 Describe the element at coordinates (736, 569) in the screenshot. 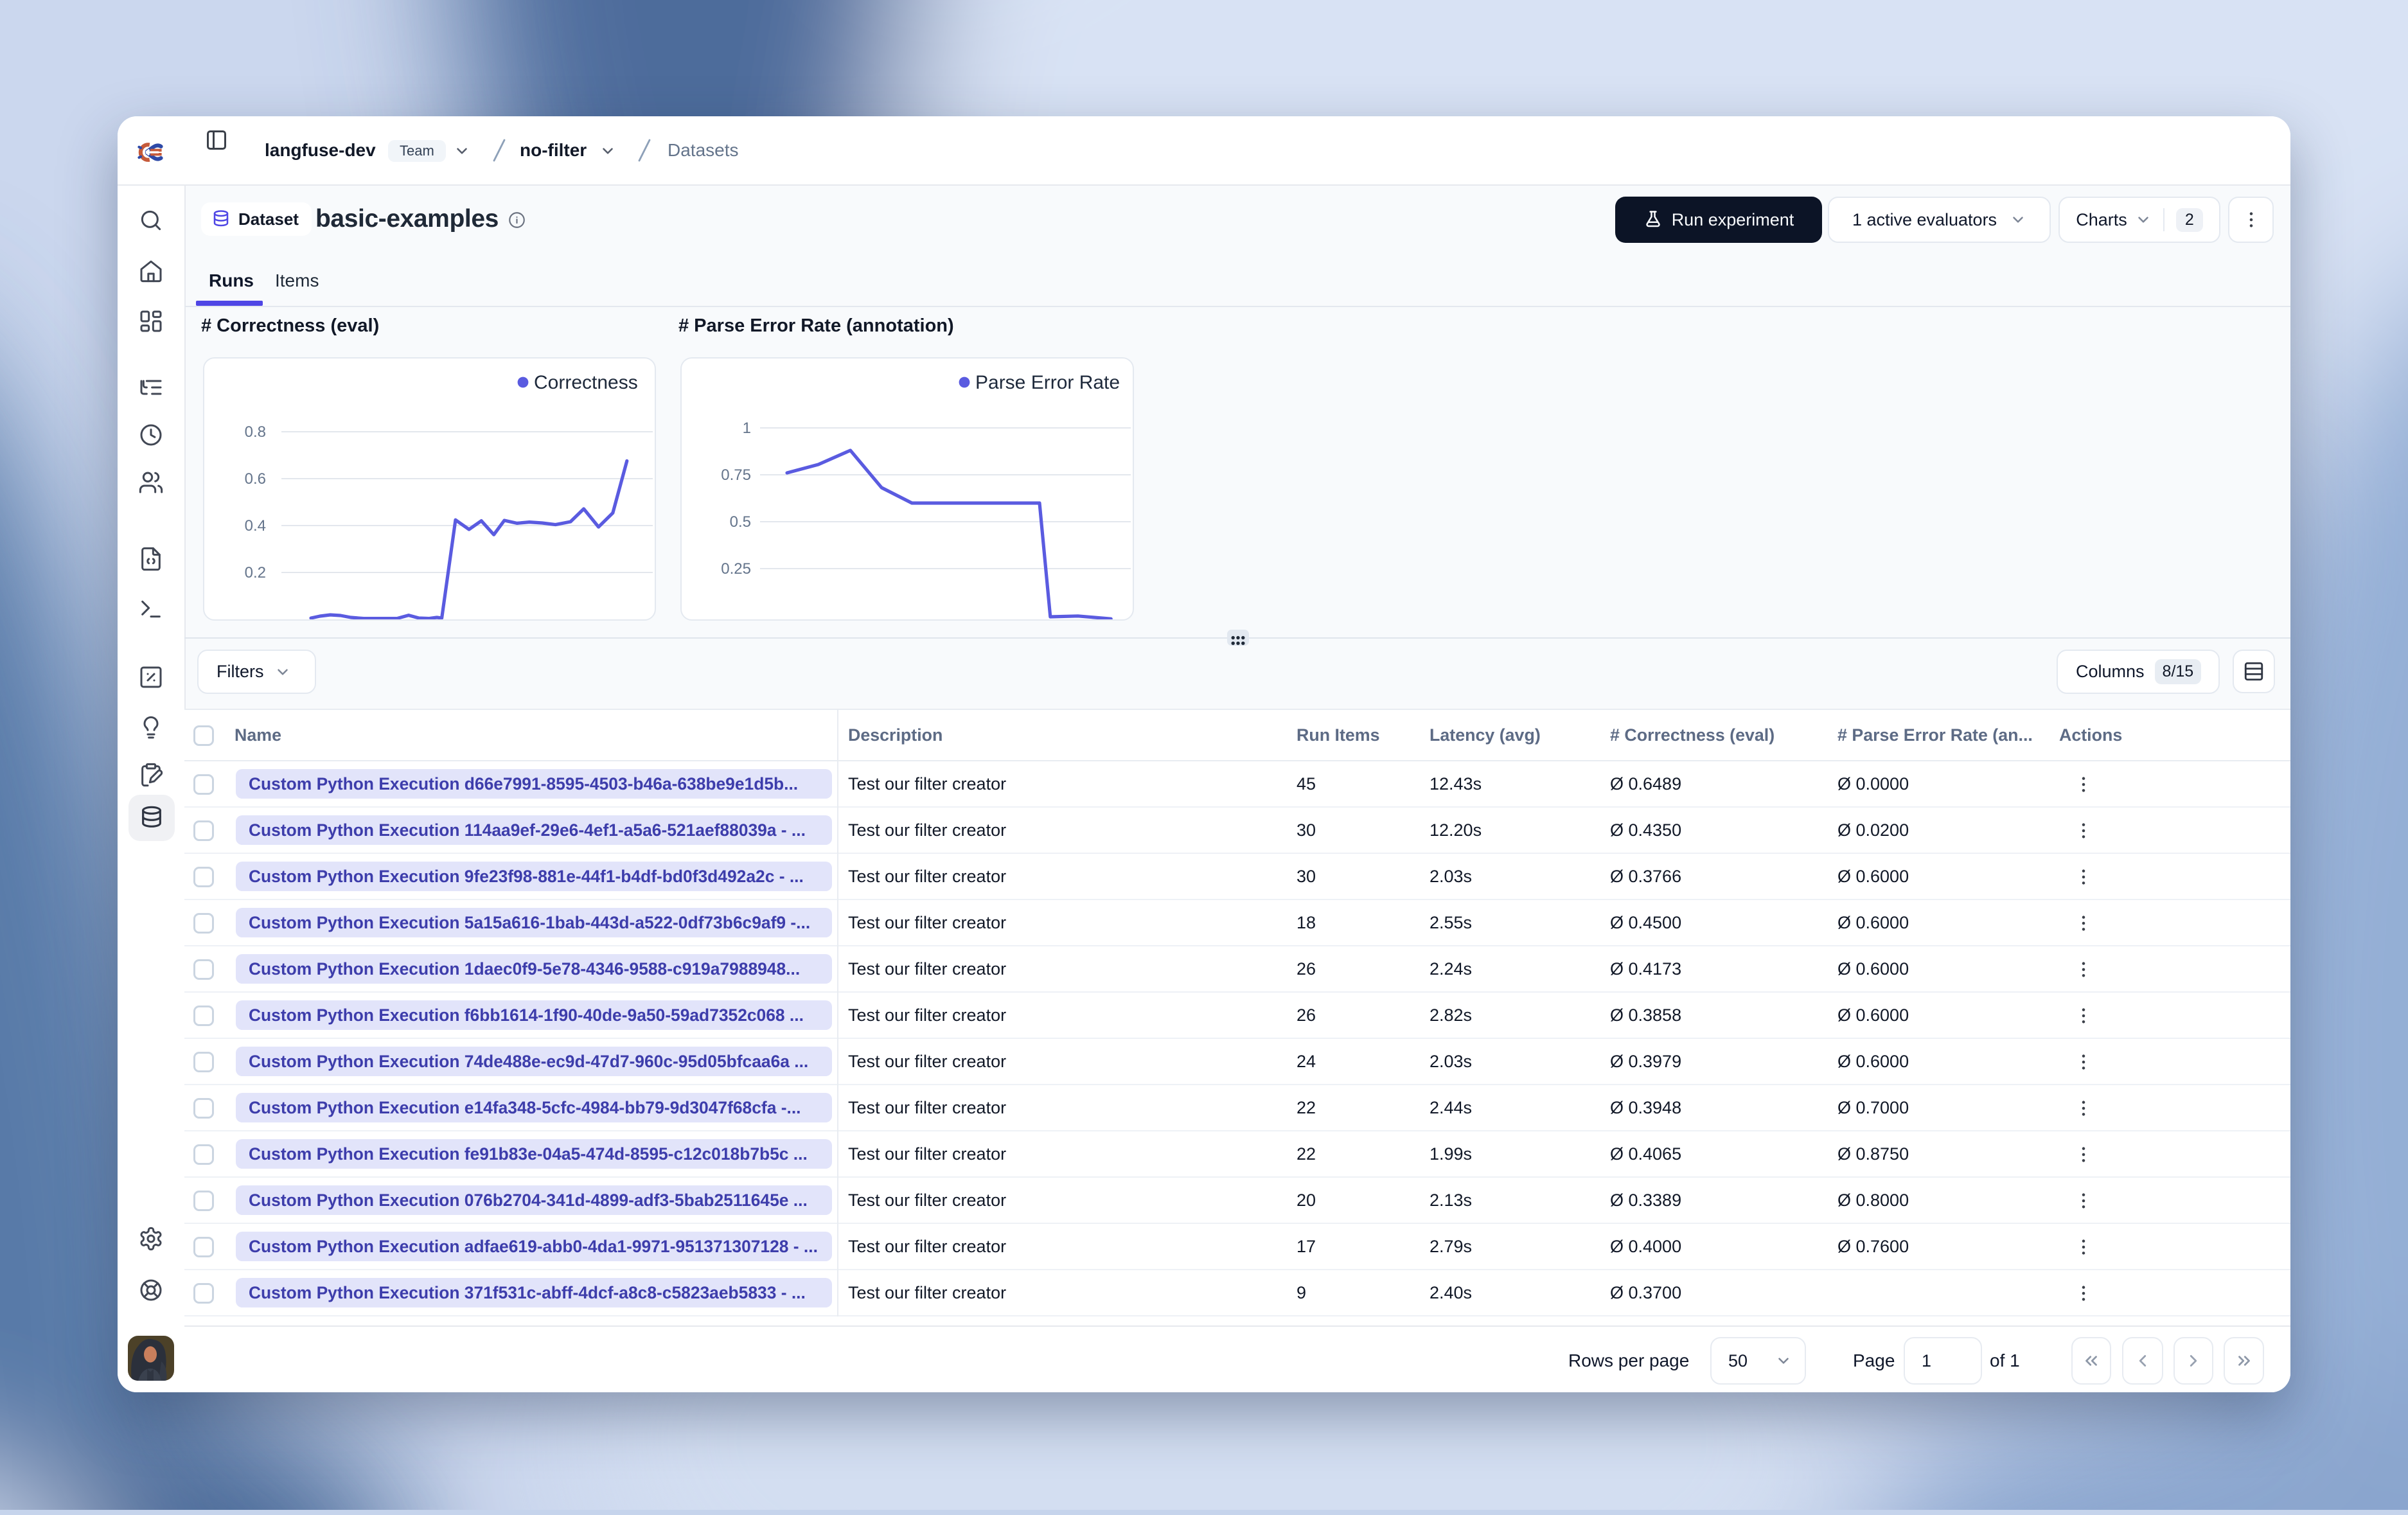

I see `svg-text: 0.25` at that location.